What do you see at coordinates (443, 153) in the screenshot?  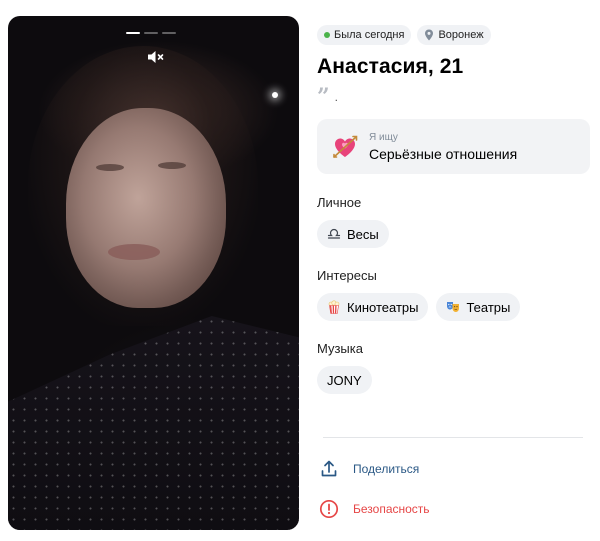 I see `looking-for-value: Серьёзные отношения` at bounding box center [443, 153].